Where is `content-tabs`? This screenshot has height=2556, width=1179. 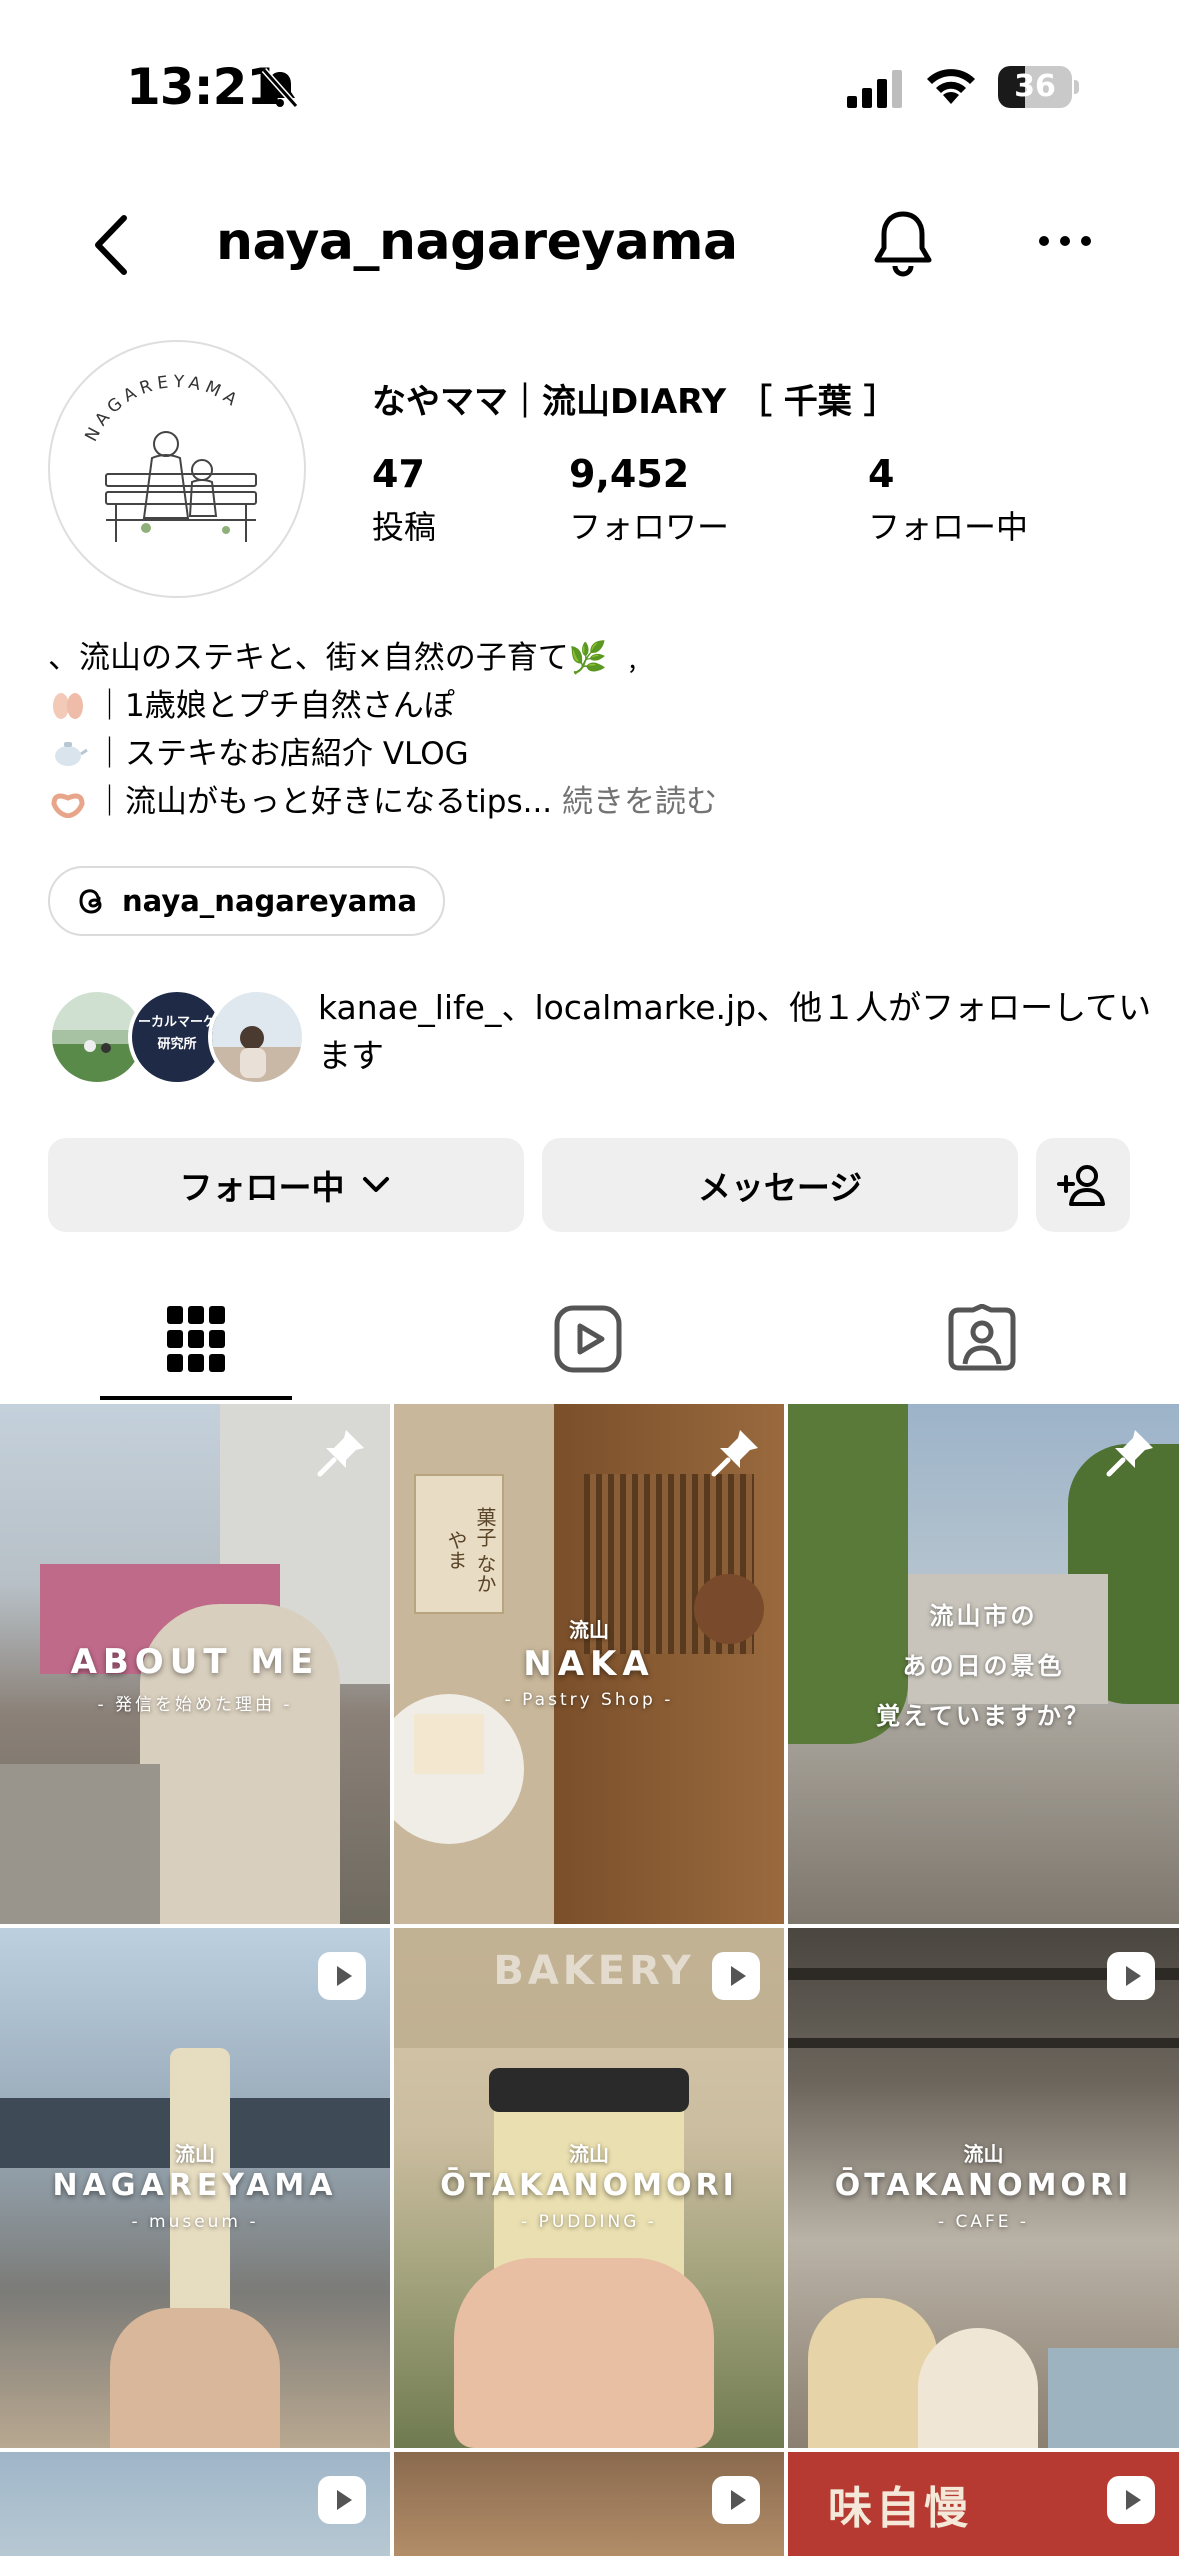
content-tabs is located at coordinates (589, 1339).